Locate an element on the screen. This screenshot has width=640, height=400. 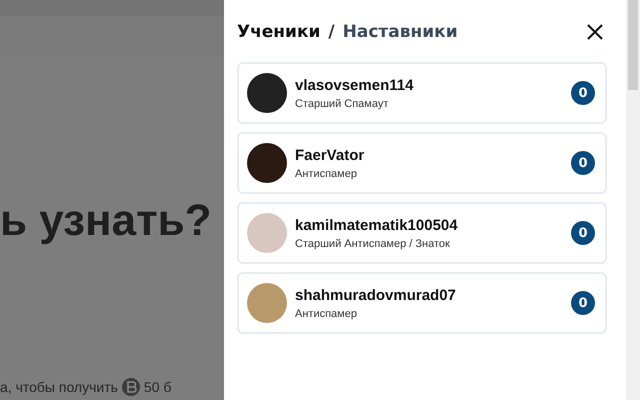
tab: Ученики is located at coordinates (278, 32).